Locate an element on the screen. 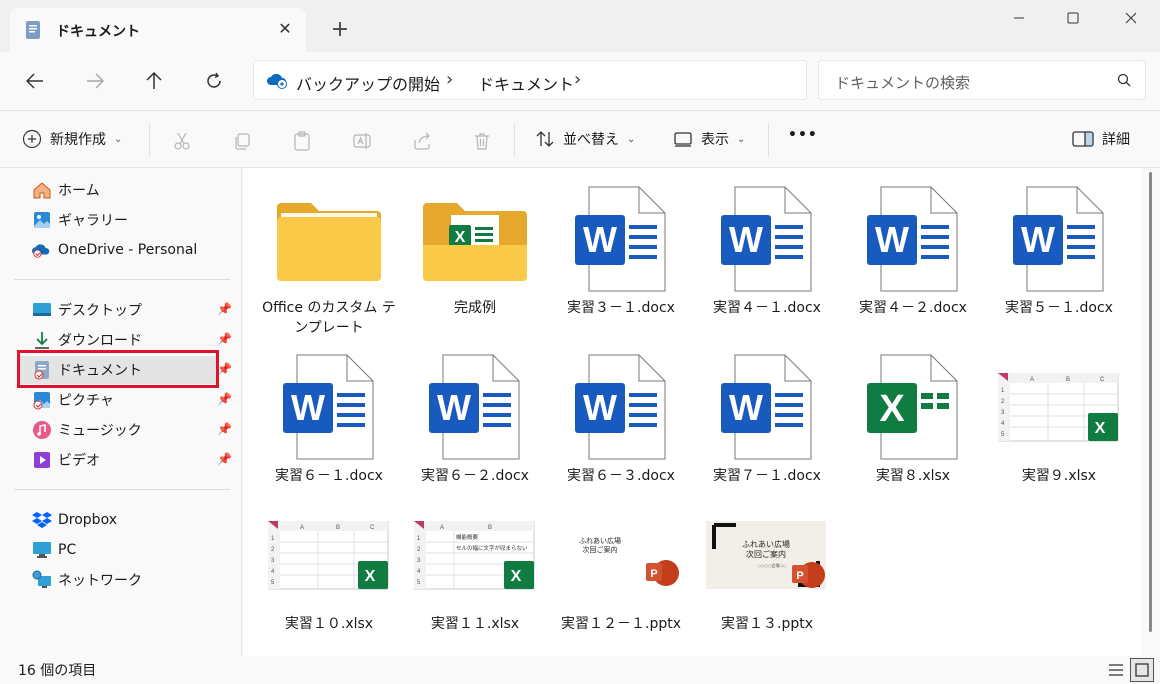 The image size is (1160, 684). file-name: 実習７－１.docx is located at coordinates (767, 476).